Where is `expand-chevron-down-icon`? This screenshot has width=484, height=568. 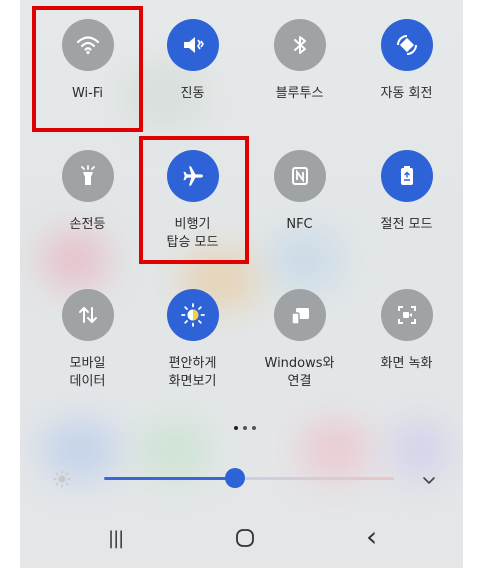 expand-chevron-down-icon is located at coordinates (429, 481).